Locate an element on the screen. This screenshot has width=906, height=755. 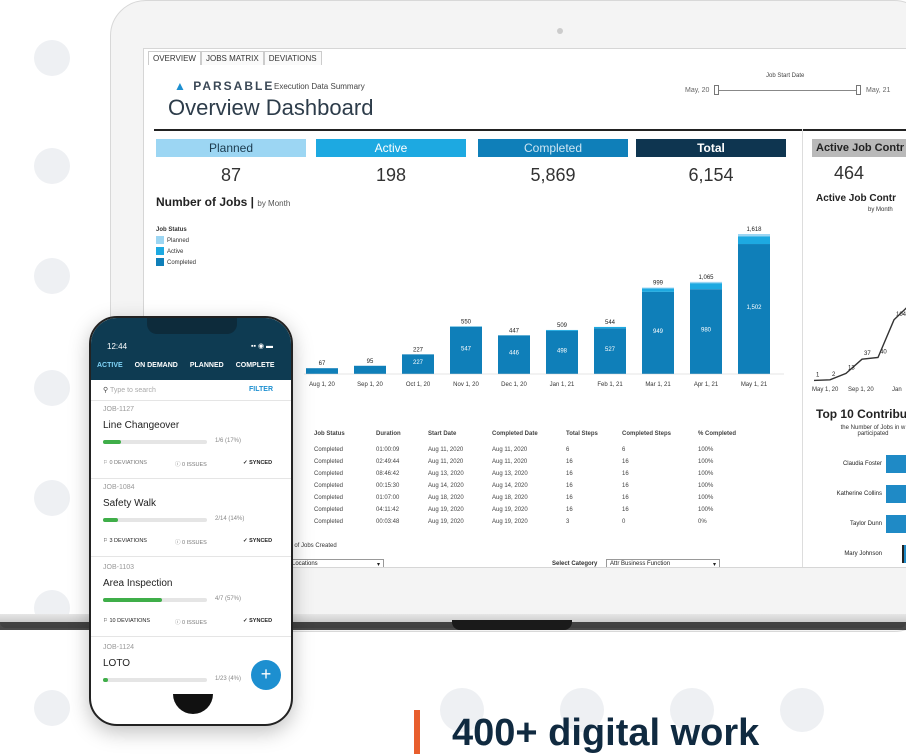
chart-legend: Job Status Planned Active Completed is located at coordinates (176, 247).